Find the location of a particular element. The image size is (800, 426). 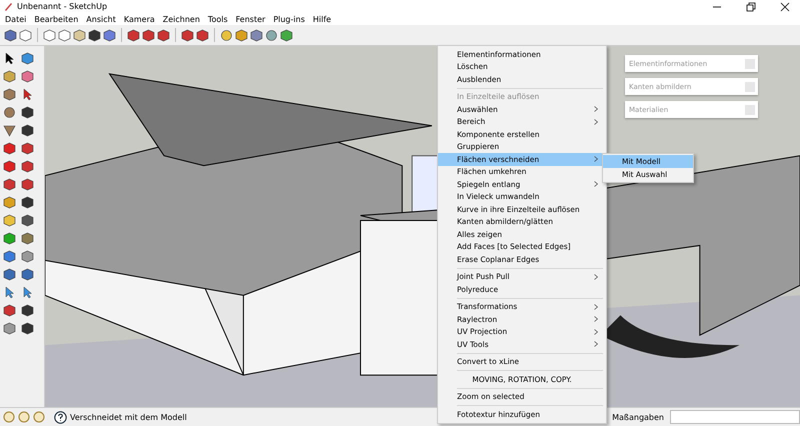

menu-item: Zeichnen is located at coordinates (182, 19).